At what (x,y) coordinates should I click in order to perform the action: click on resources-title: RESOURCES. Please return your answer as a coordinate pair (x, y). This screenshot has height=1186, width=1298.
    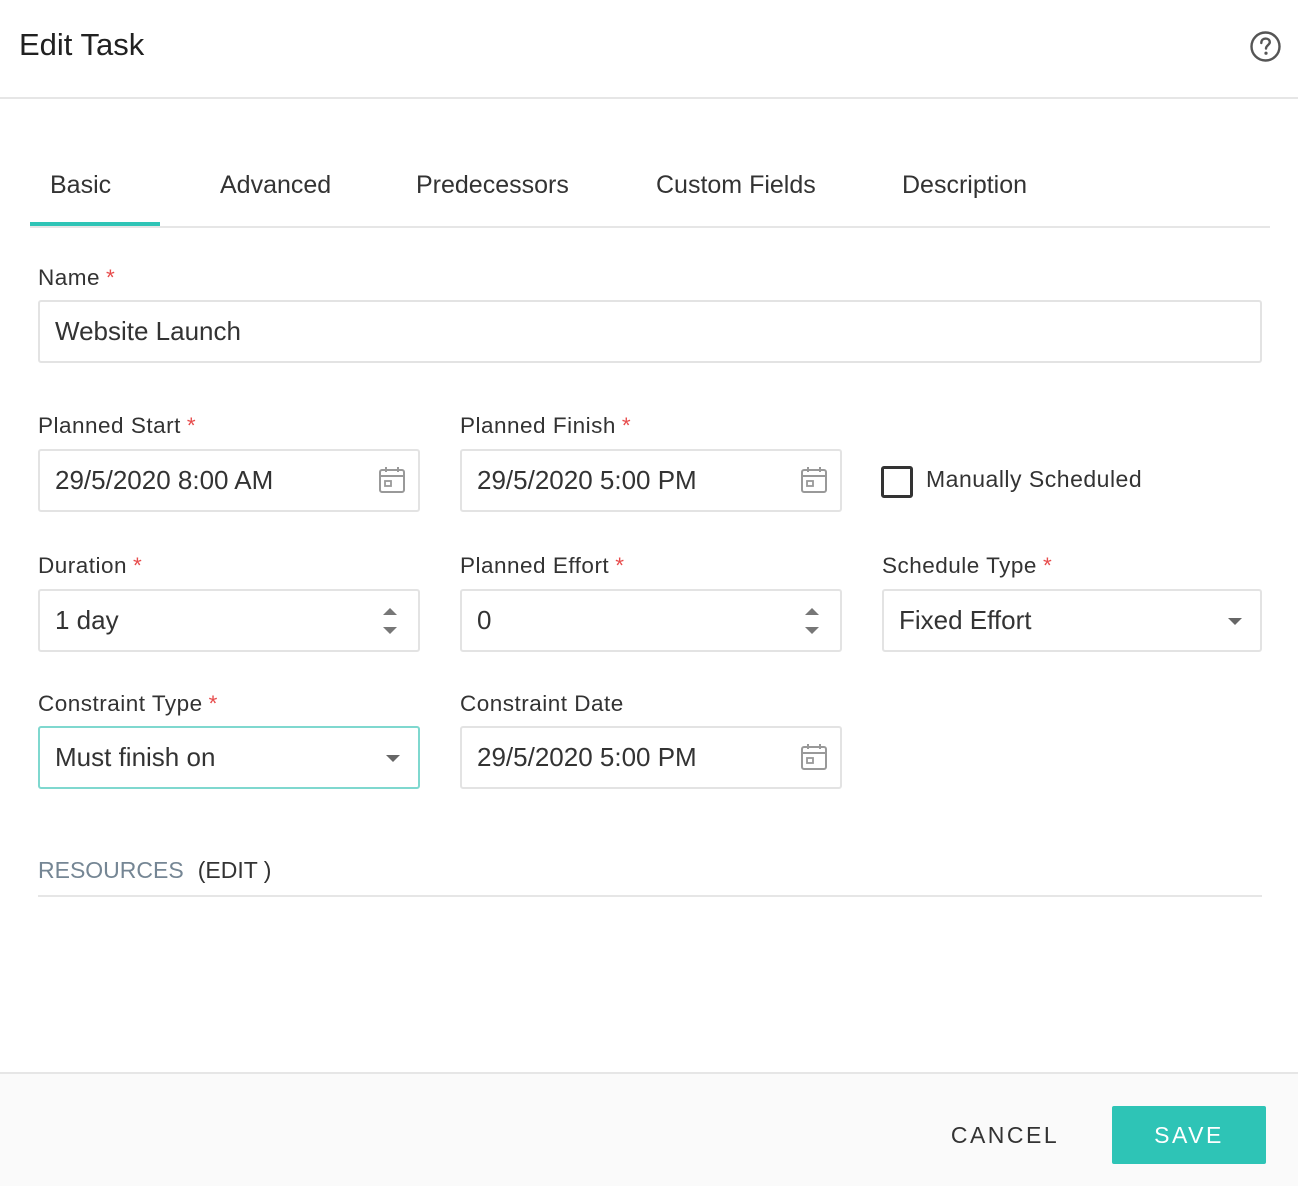
    Looking at the image, I should click on (111, 870).